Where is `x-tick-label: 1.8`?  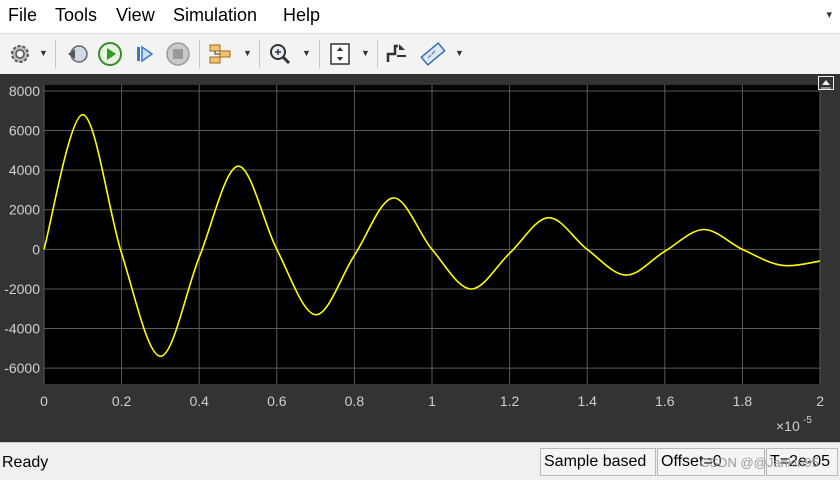
x-tick-label: 1.8 is located at coordinates (743, 401).